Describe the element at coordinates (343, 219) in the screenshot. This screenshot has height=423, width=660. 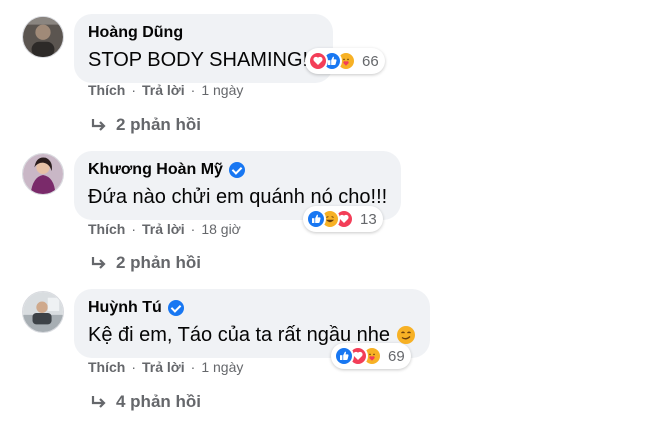
I see `reaction-summary: 13` at that location.